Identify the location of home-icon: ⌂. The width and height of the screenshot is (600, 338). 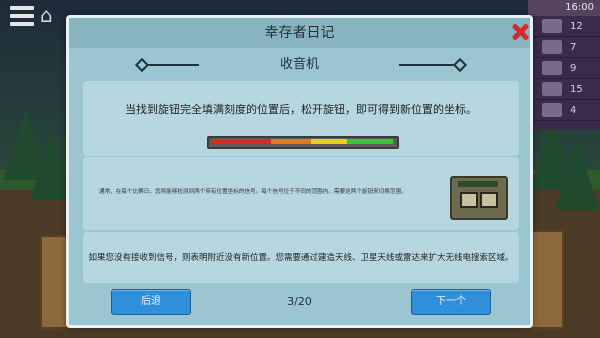
(53, 15).